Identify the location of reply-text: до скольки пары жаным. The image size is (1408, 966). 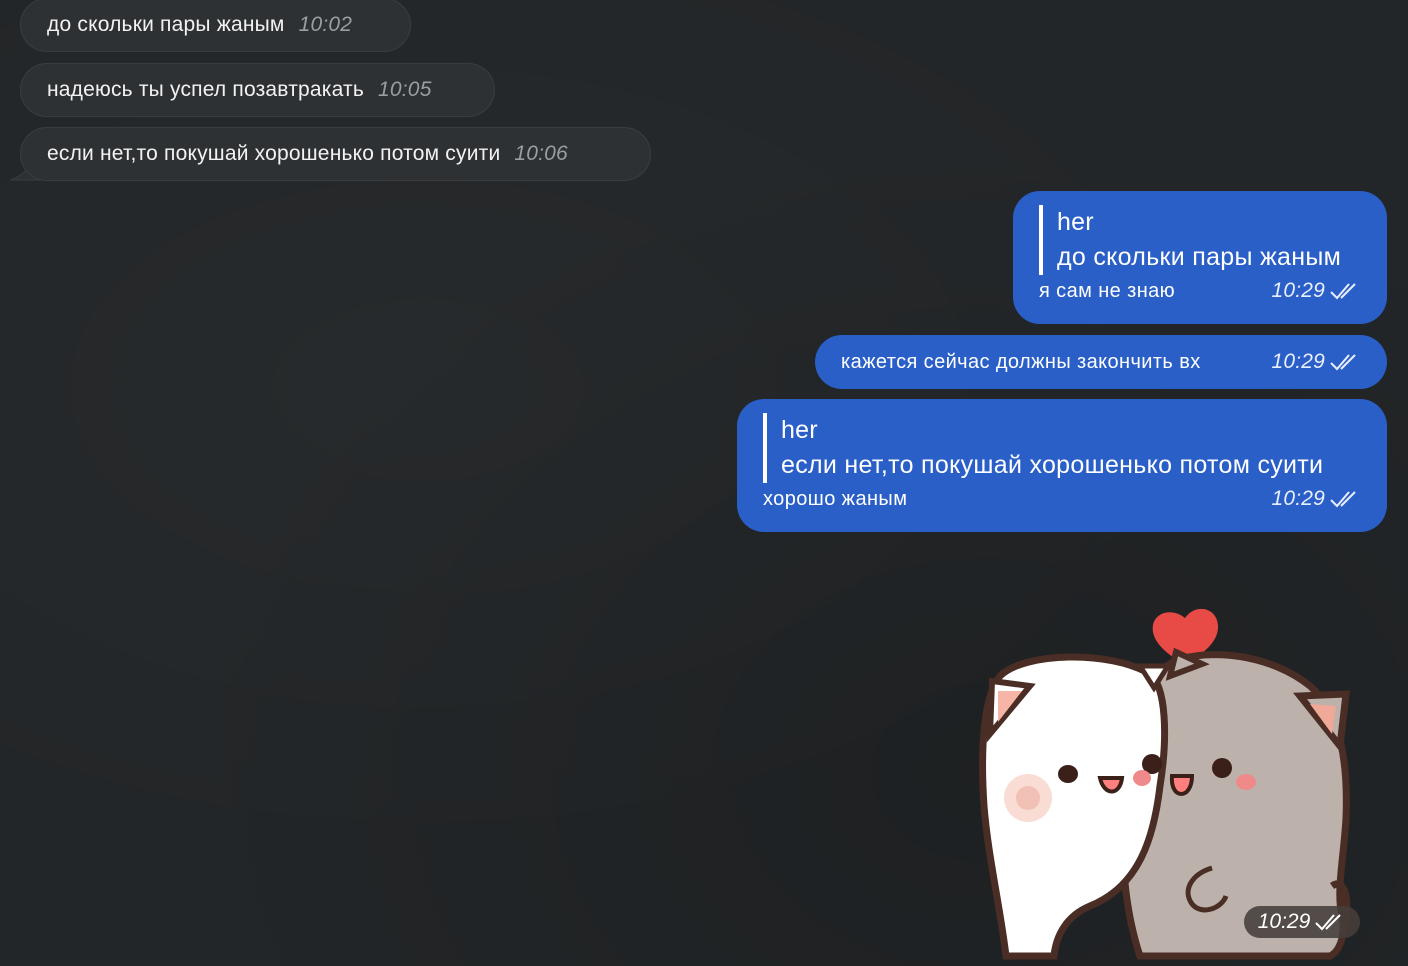
(1199, 257).